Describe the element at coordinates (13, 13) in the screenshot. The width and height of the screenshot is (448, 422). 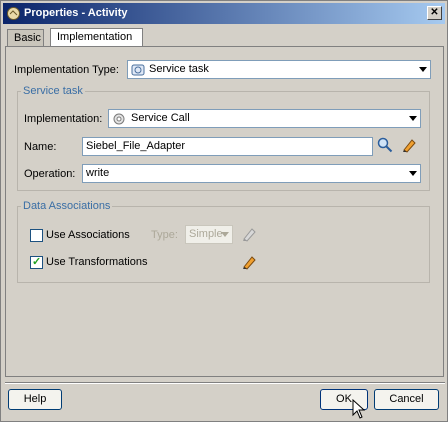
I see `app-icon` at that location.